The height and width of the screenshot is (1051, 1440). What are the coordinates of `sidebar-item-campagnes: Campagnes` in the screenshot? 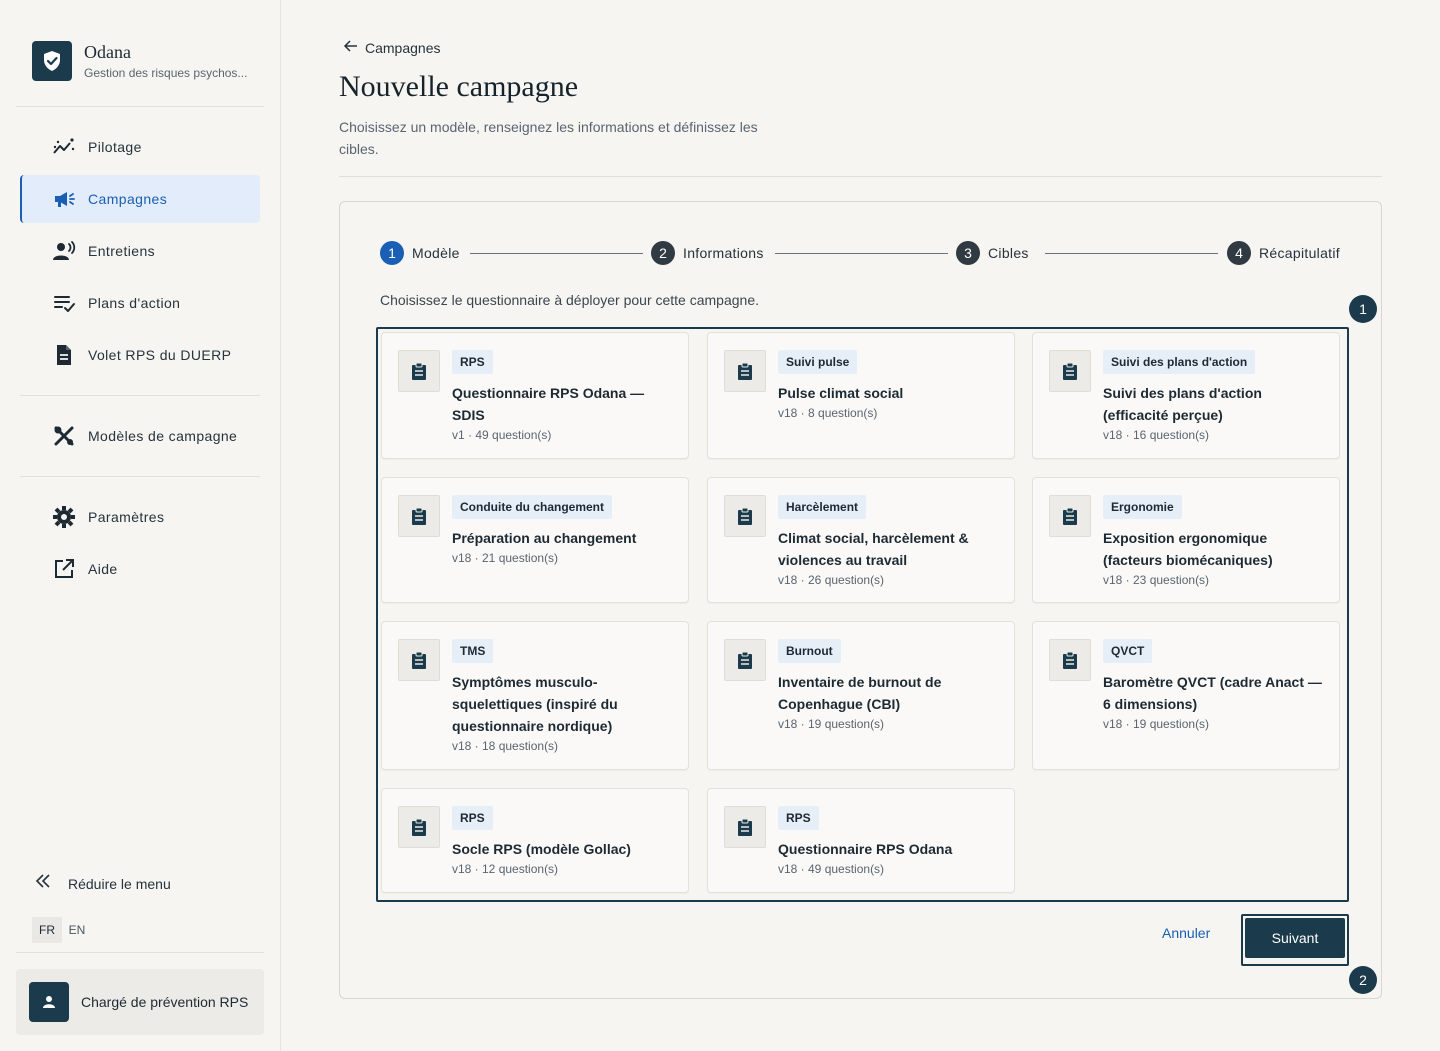 It's located at (140, 199).